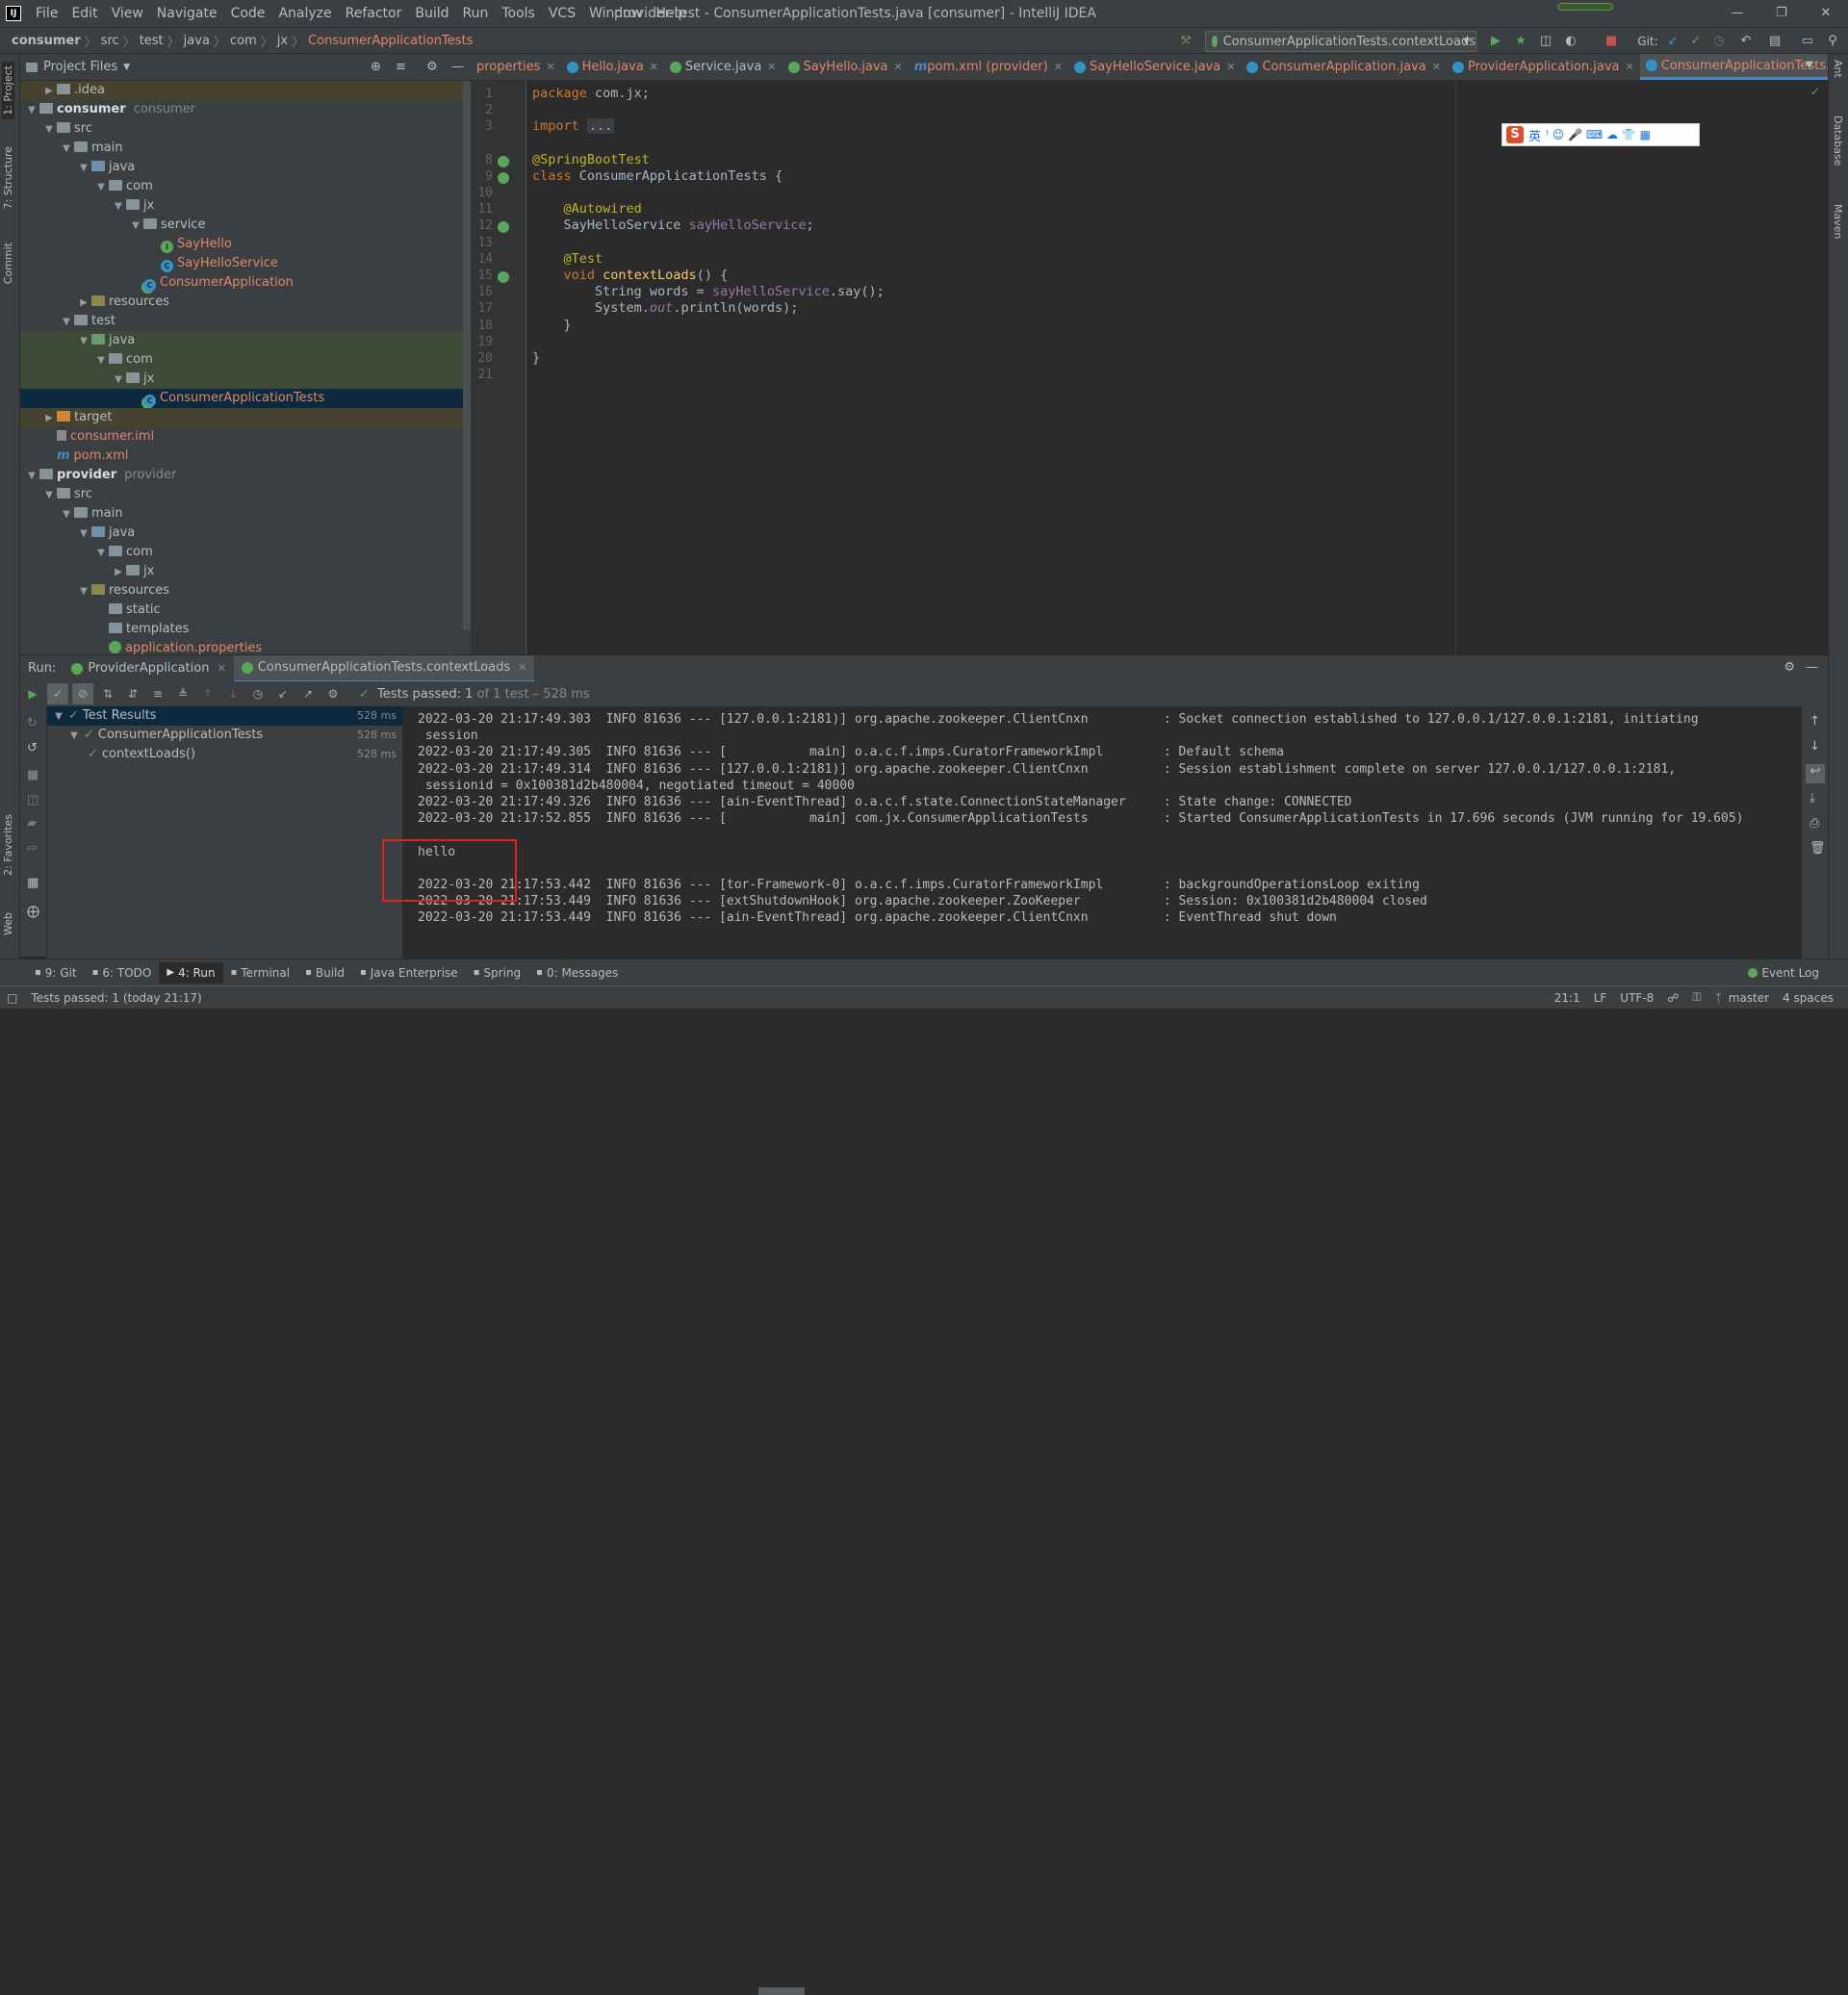  Describe the element at coordinates (12, 998) in the screenshot. I see `status-toggle-icon: □` at that location.